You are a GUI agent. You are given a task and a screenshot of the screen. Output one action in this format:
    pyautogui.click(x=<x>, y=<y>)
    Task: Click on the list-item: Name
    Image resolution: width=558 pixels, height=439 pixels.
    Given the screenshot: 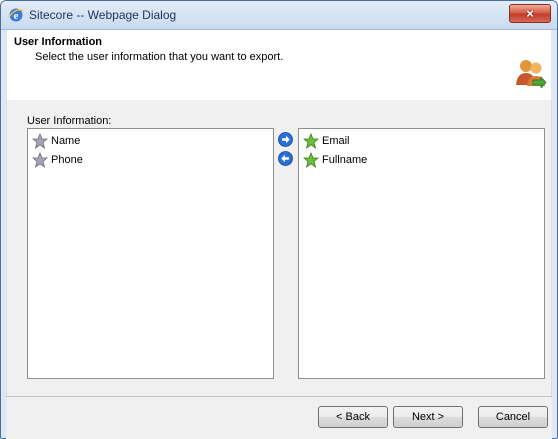 What is the action you would take?
    pyautogui.click(x=56, y=141)
    